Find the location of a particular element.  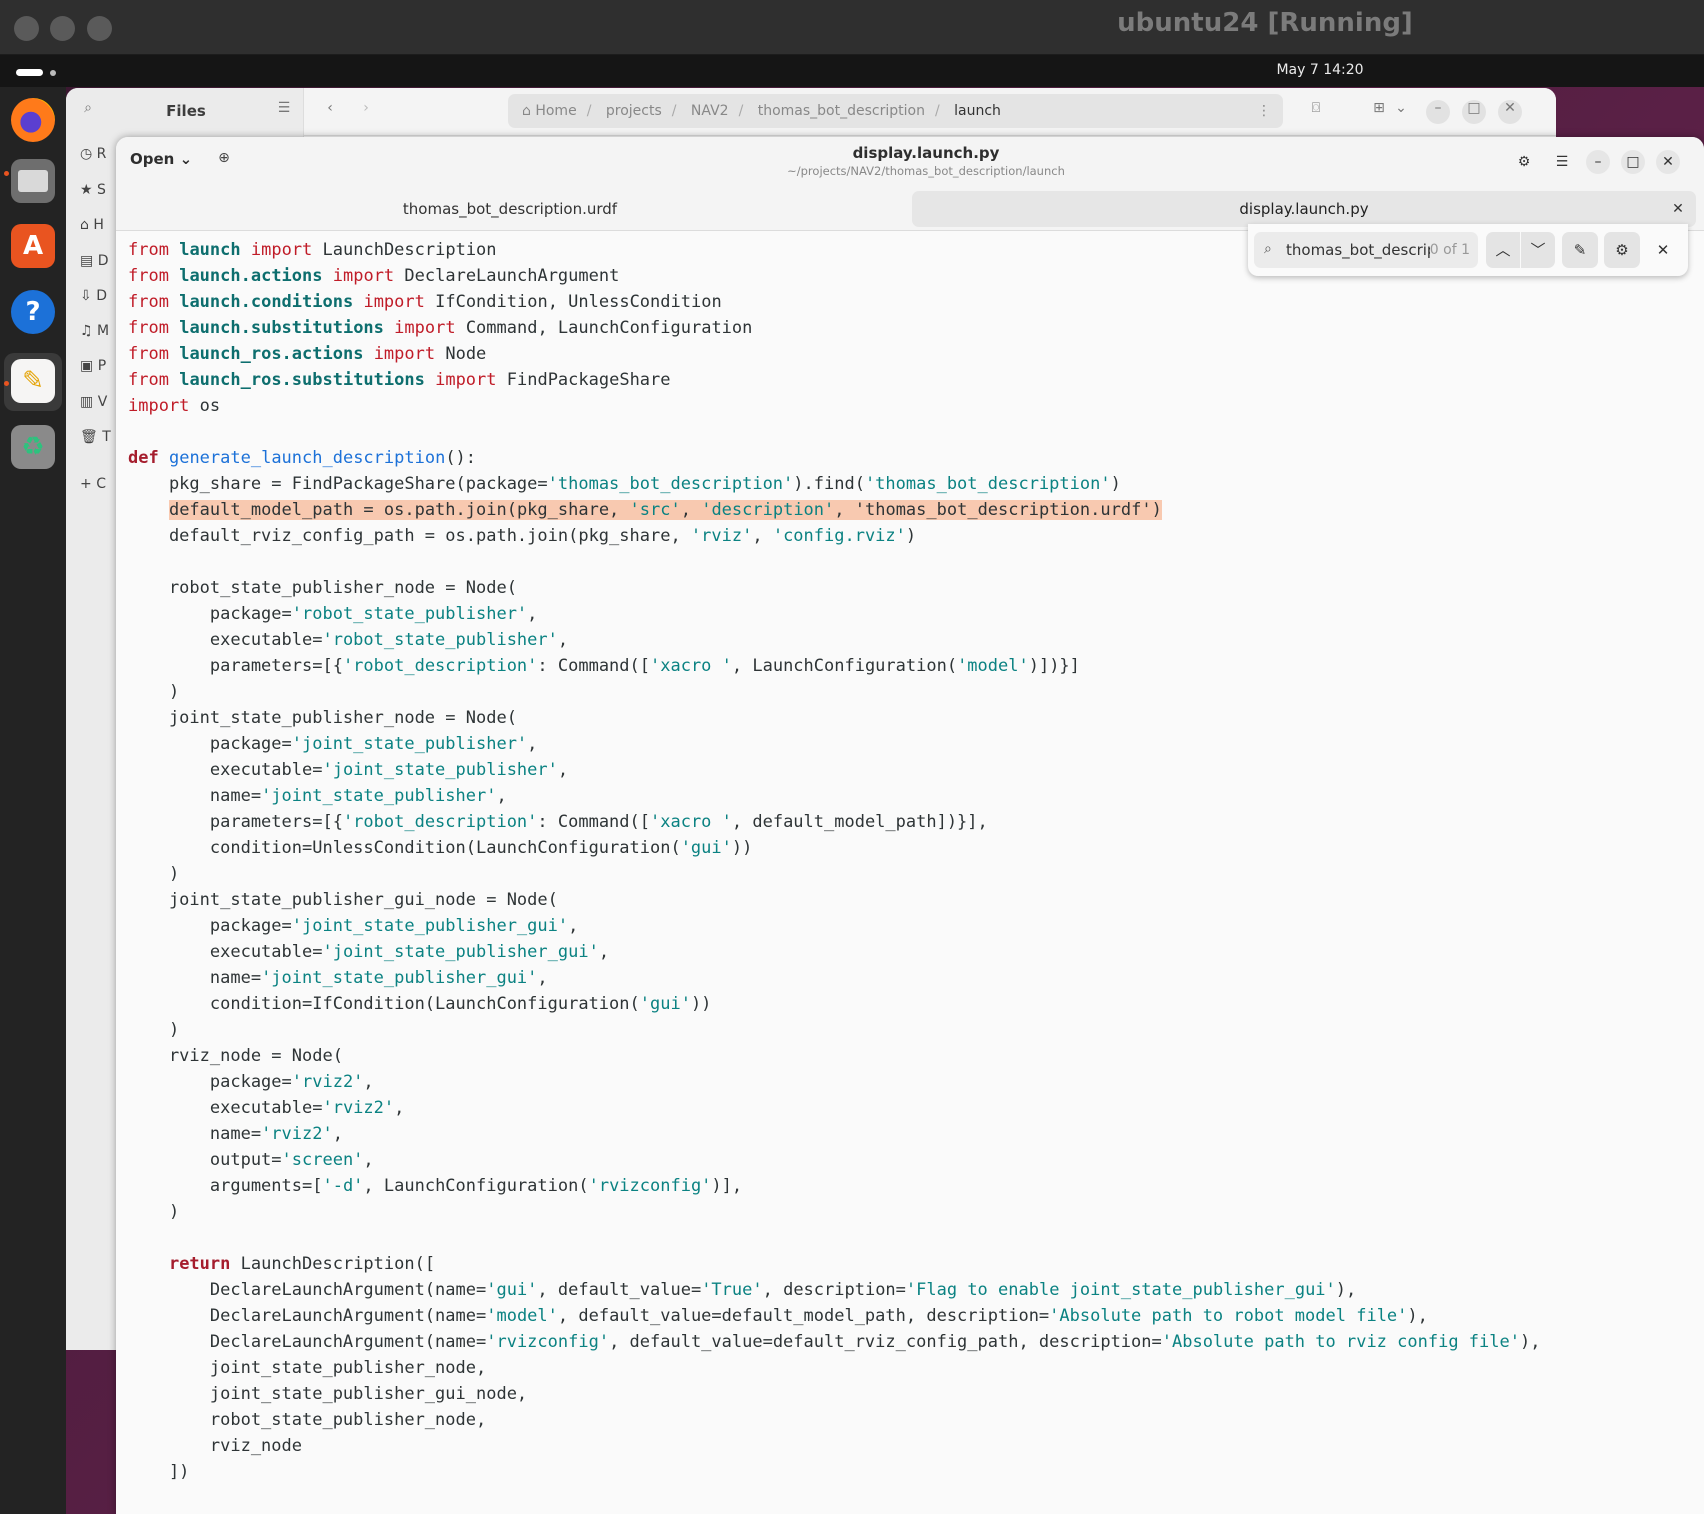

code-token: LaunchDescription is located at coordinates (404, 250).